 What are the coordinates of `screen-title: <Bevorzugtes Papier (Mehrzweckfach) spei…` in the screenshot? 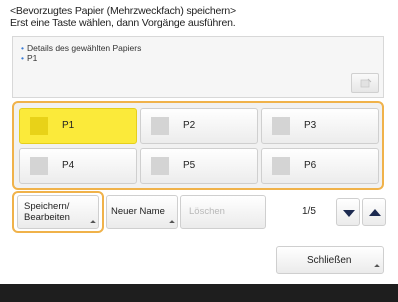 It's located at (123, 11).